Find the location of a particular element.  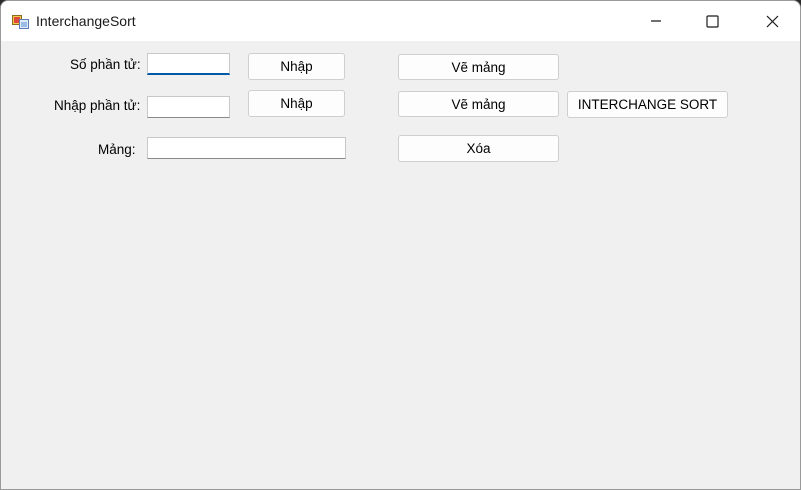

minimize-button is located at coordinates (656, 21).